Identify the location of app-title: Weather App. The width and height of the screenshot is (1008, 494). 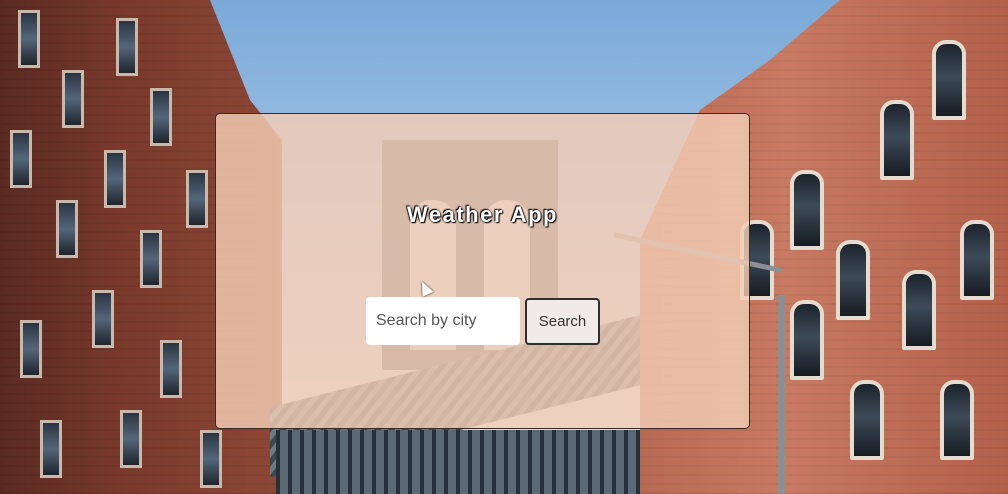
(482, 214).